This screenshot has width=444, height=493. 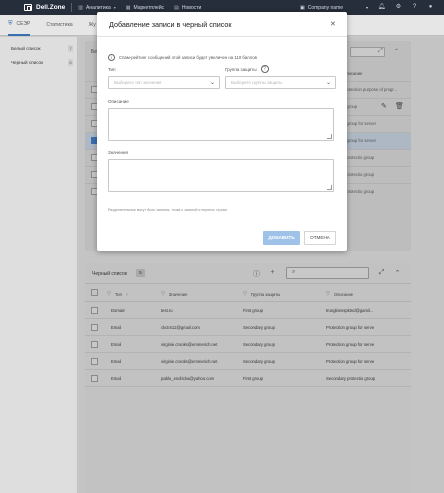 What do you see at coordinates (222, 36) in the screenshot?
I see `dialog-divider` at bounding box center [222, 36].